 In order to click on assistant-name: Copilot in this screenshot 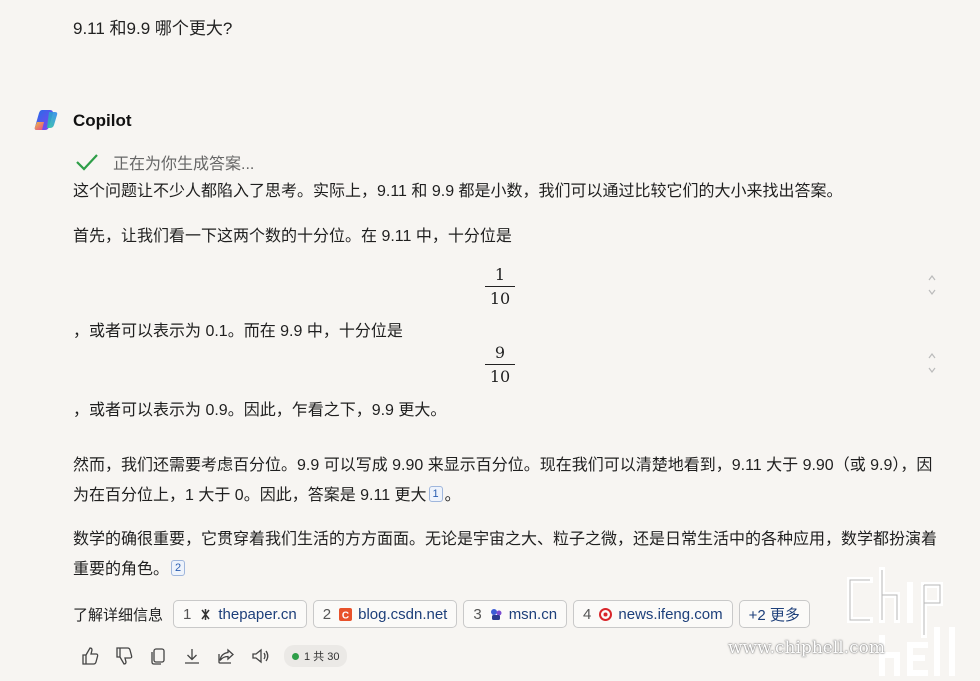, I will do `click(102, 120)`.